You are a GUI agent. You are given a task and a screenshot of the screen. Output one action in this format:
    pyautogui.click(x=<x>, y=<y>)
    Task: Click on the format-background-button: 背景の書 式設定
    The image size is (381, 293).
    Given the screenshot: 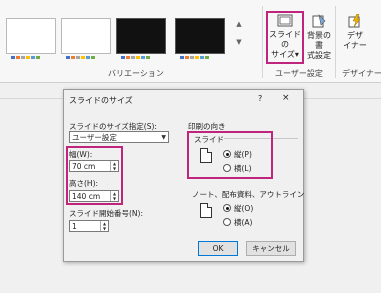 What is the action you would take?
    pyautogui.click(x=319, y=37)
    